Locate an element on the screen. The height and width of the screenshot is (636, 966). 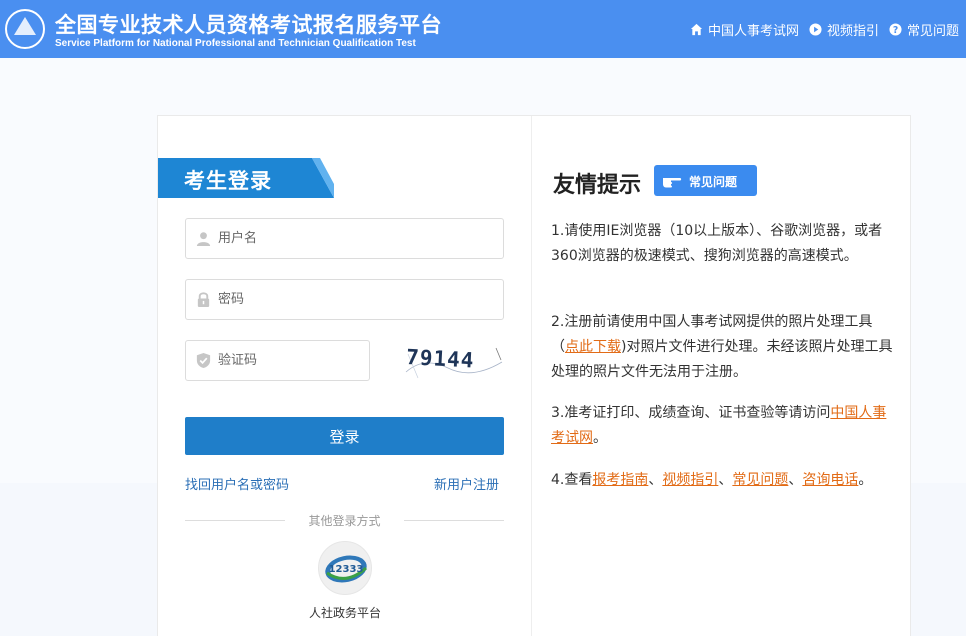
tip-guides: 4.查看报考指南、视频指引、常见问题、咨询电话。 is located at coordinates (712, 480).